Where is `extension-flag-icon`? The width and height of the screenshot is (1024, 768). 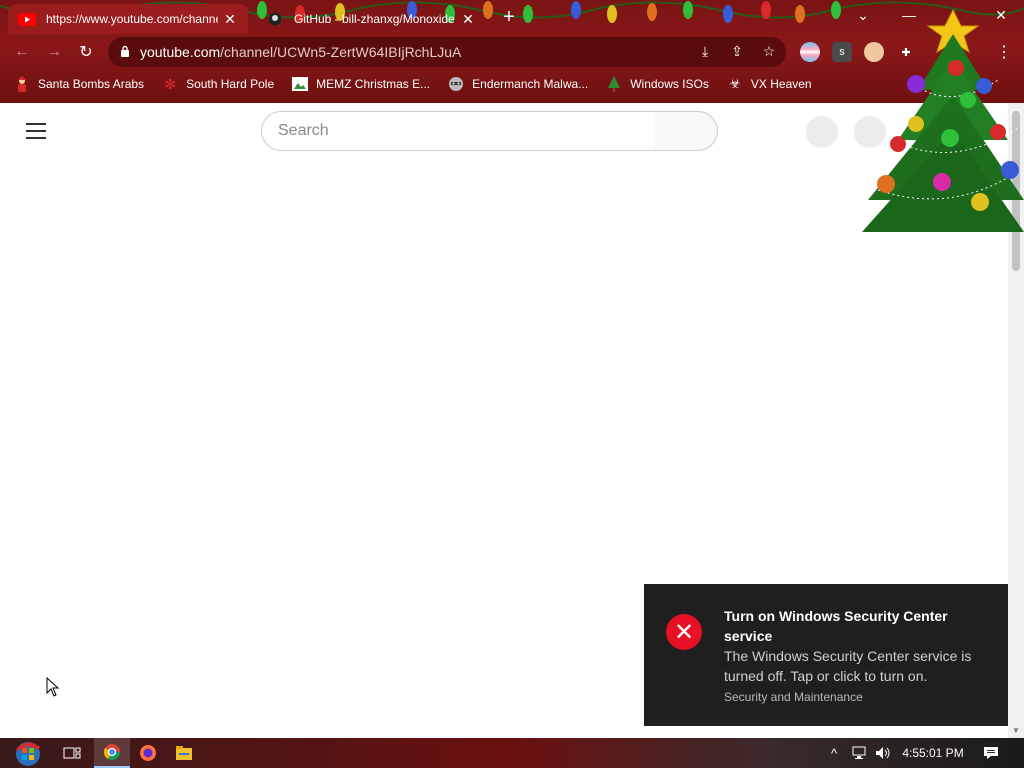 extension-flag-icon is located at coordinates (810, 52).